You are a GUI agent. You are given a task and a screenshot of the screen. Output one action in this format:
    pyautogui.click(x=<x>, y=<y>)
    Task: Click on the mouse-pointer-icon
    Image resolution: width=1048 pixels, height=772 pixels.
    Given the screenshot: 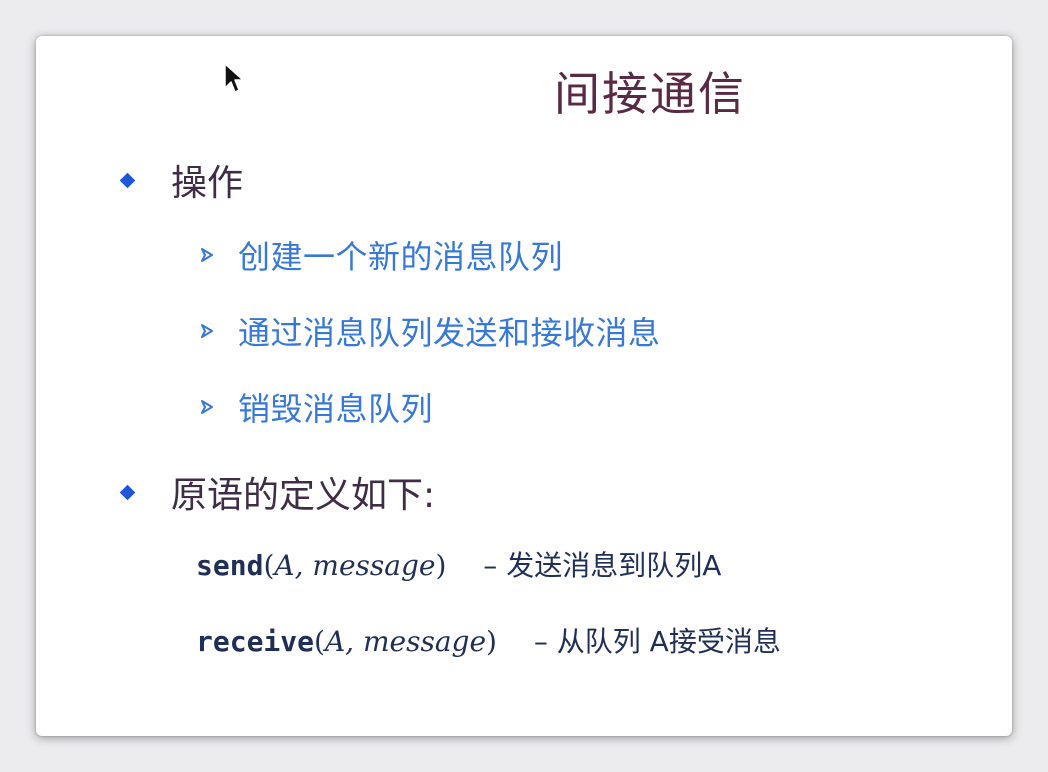 What is the action you would take?
    pyautogui.click(x=234, y=78)
    